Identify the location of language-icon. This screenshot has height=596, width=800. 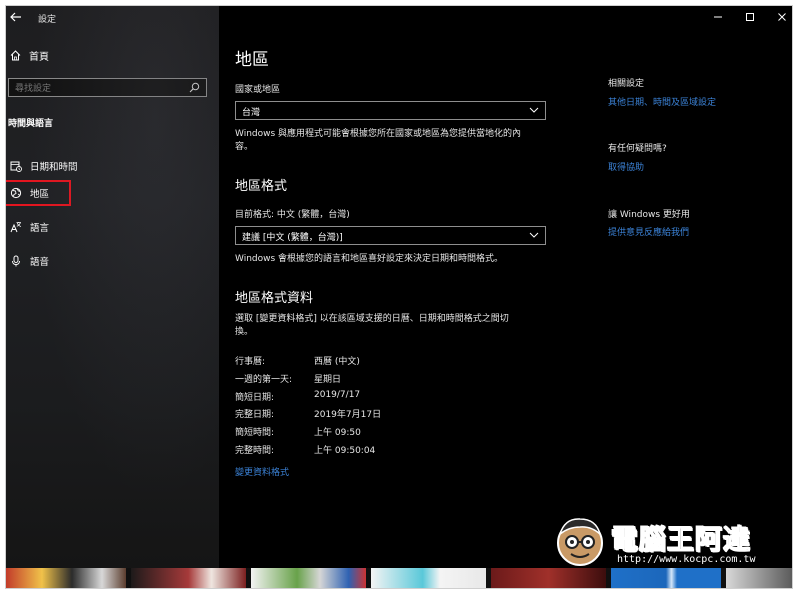
(16, 227).